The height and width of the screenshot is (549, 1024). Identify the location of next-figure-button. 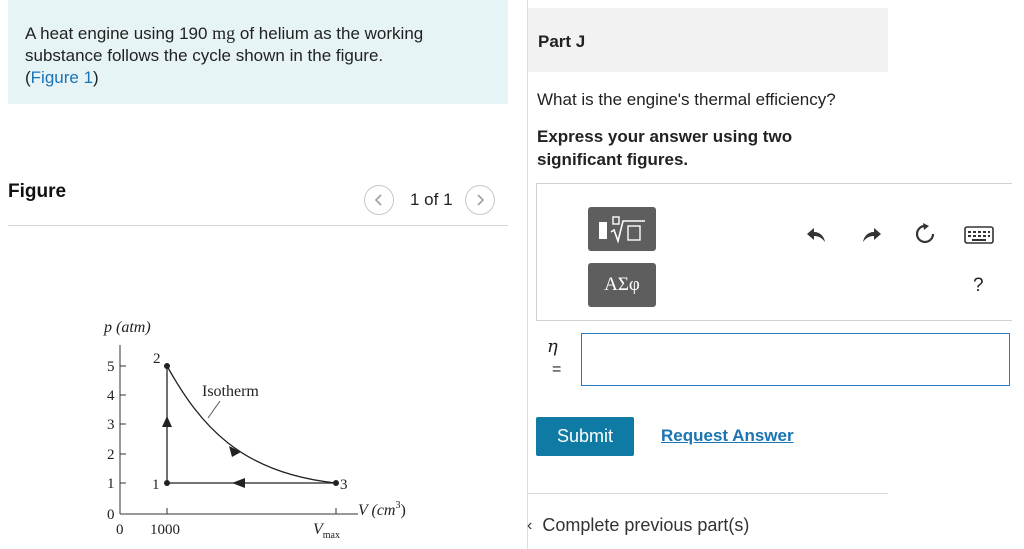
(479, 200).